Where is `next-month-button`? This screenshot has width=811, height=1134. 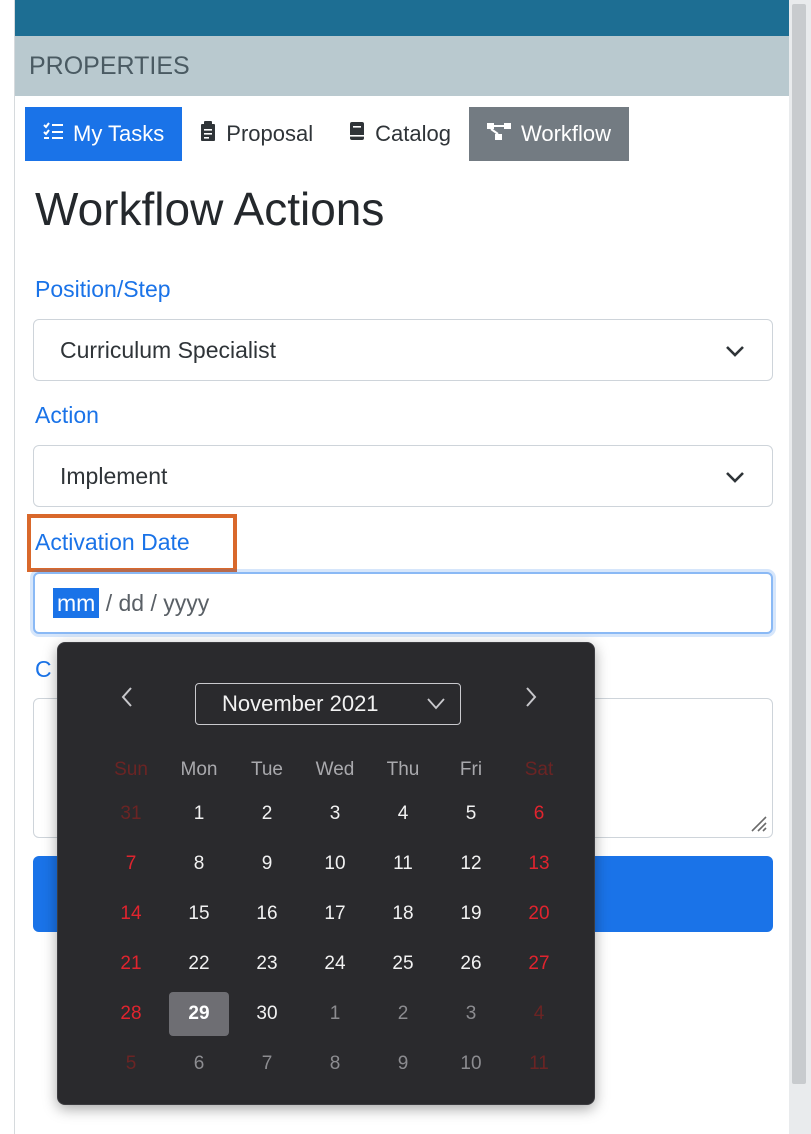 next-month-button is located at coordinates (531, 700).